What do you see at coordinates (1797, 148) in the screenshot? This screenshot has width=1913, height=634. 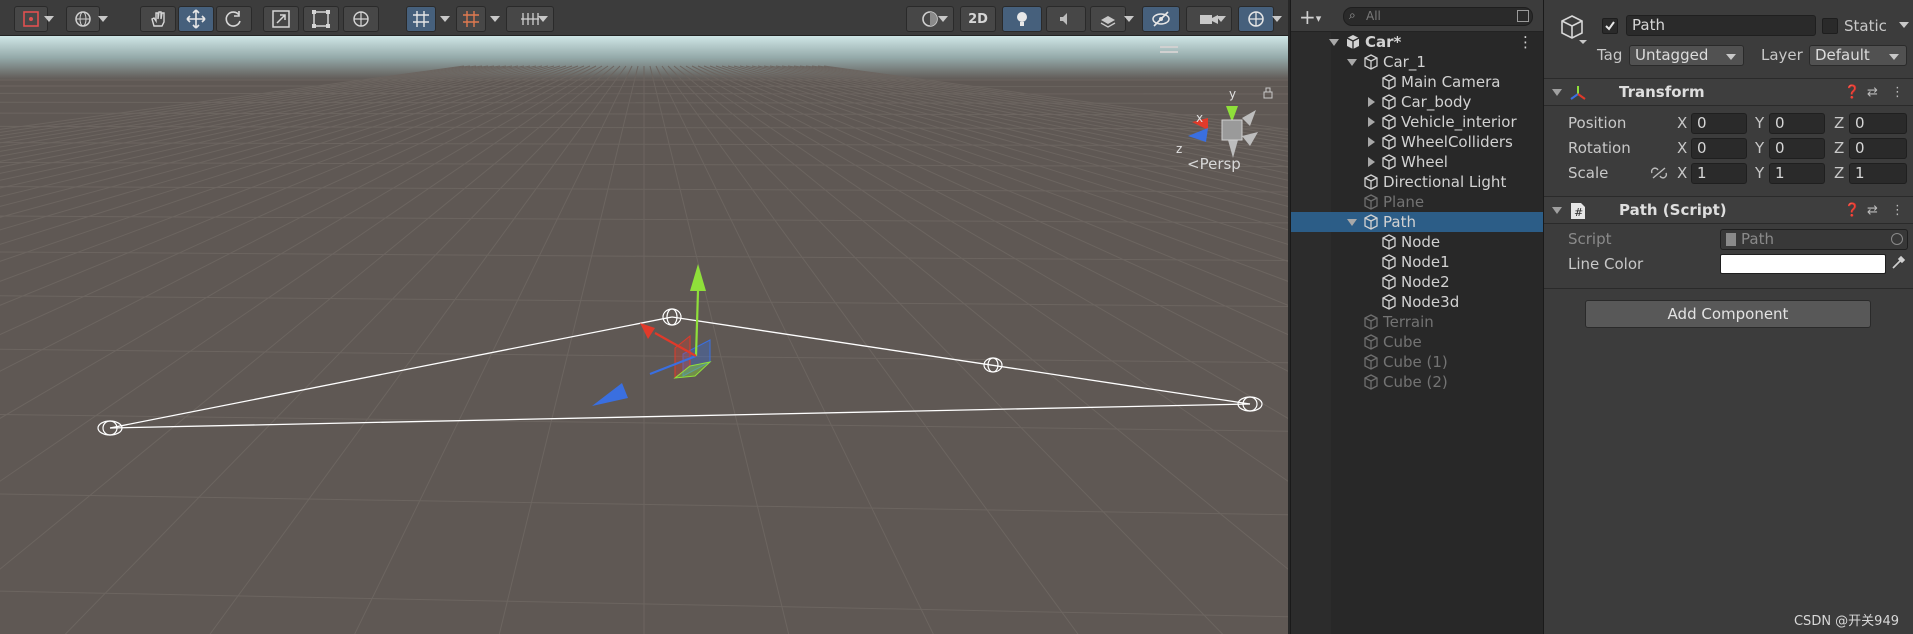 I see `rotation-y-field: 0` at bounding box center [1797, 148].